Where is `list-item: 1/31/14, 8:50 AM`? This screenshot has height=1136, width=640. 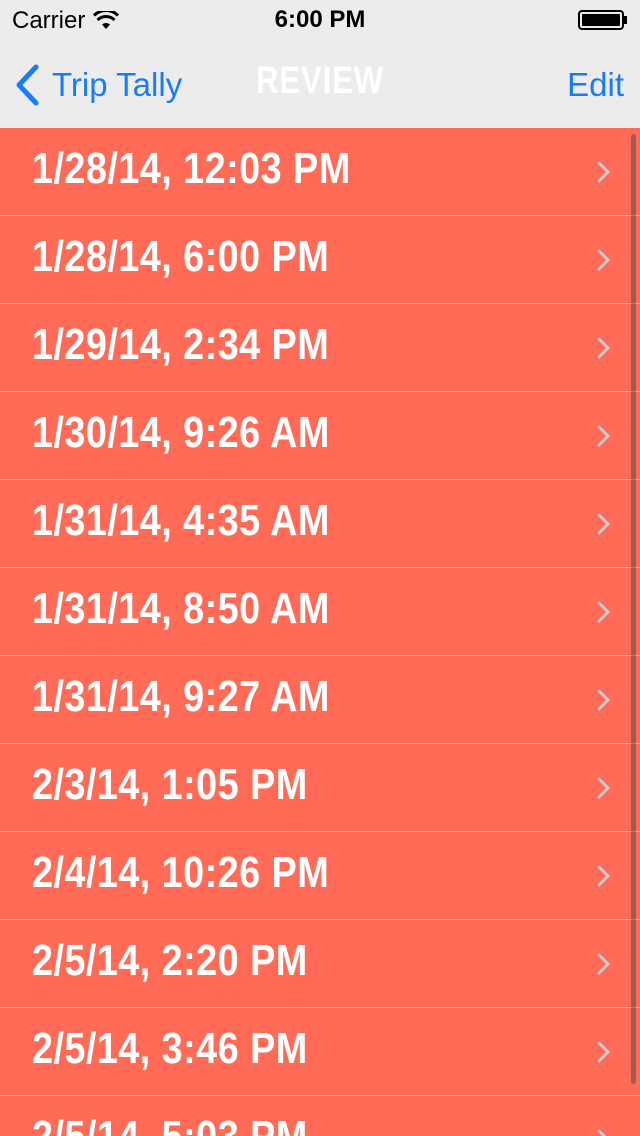
list-item: 1/31/14, 8:50 AM is located at coordinates (320, 612).